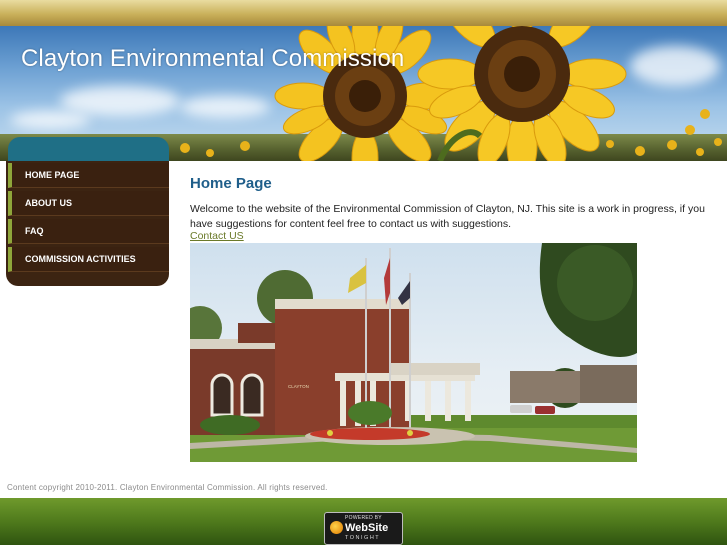 The image size is (727, 545). Describe the element at coordinates (231, 183) in the screenshot. I see `page-title: Home Page` at that location.